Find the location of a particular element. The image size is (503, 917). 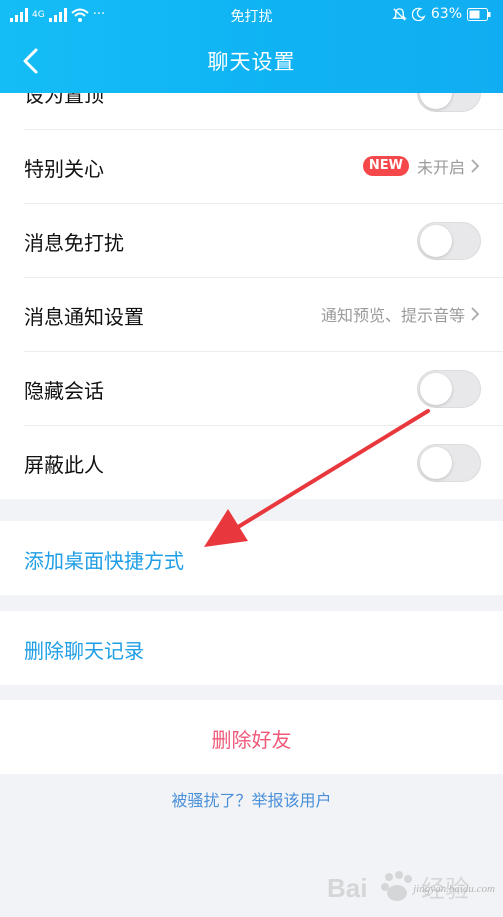

setting-label: 消息通知设置 is located at coordinates (84, 317).